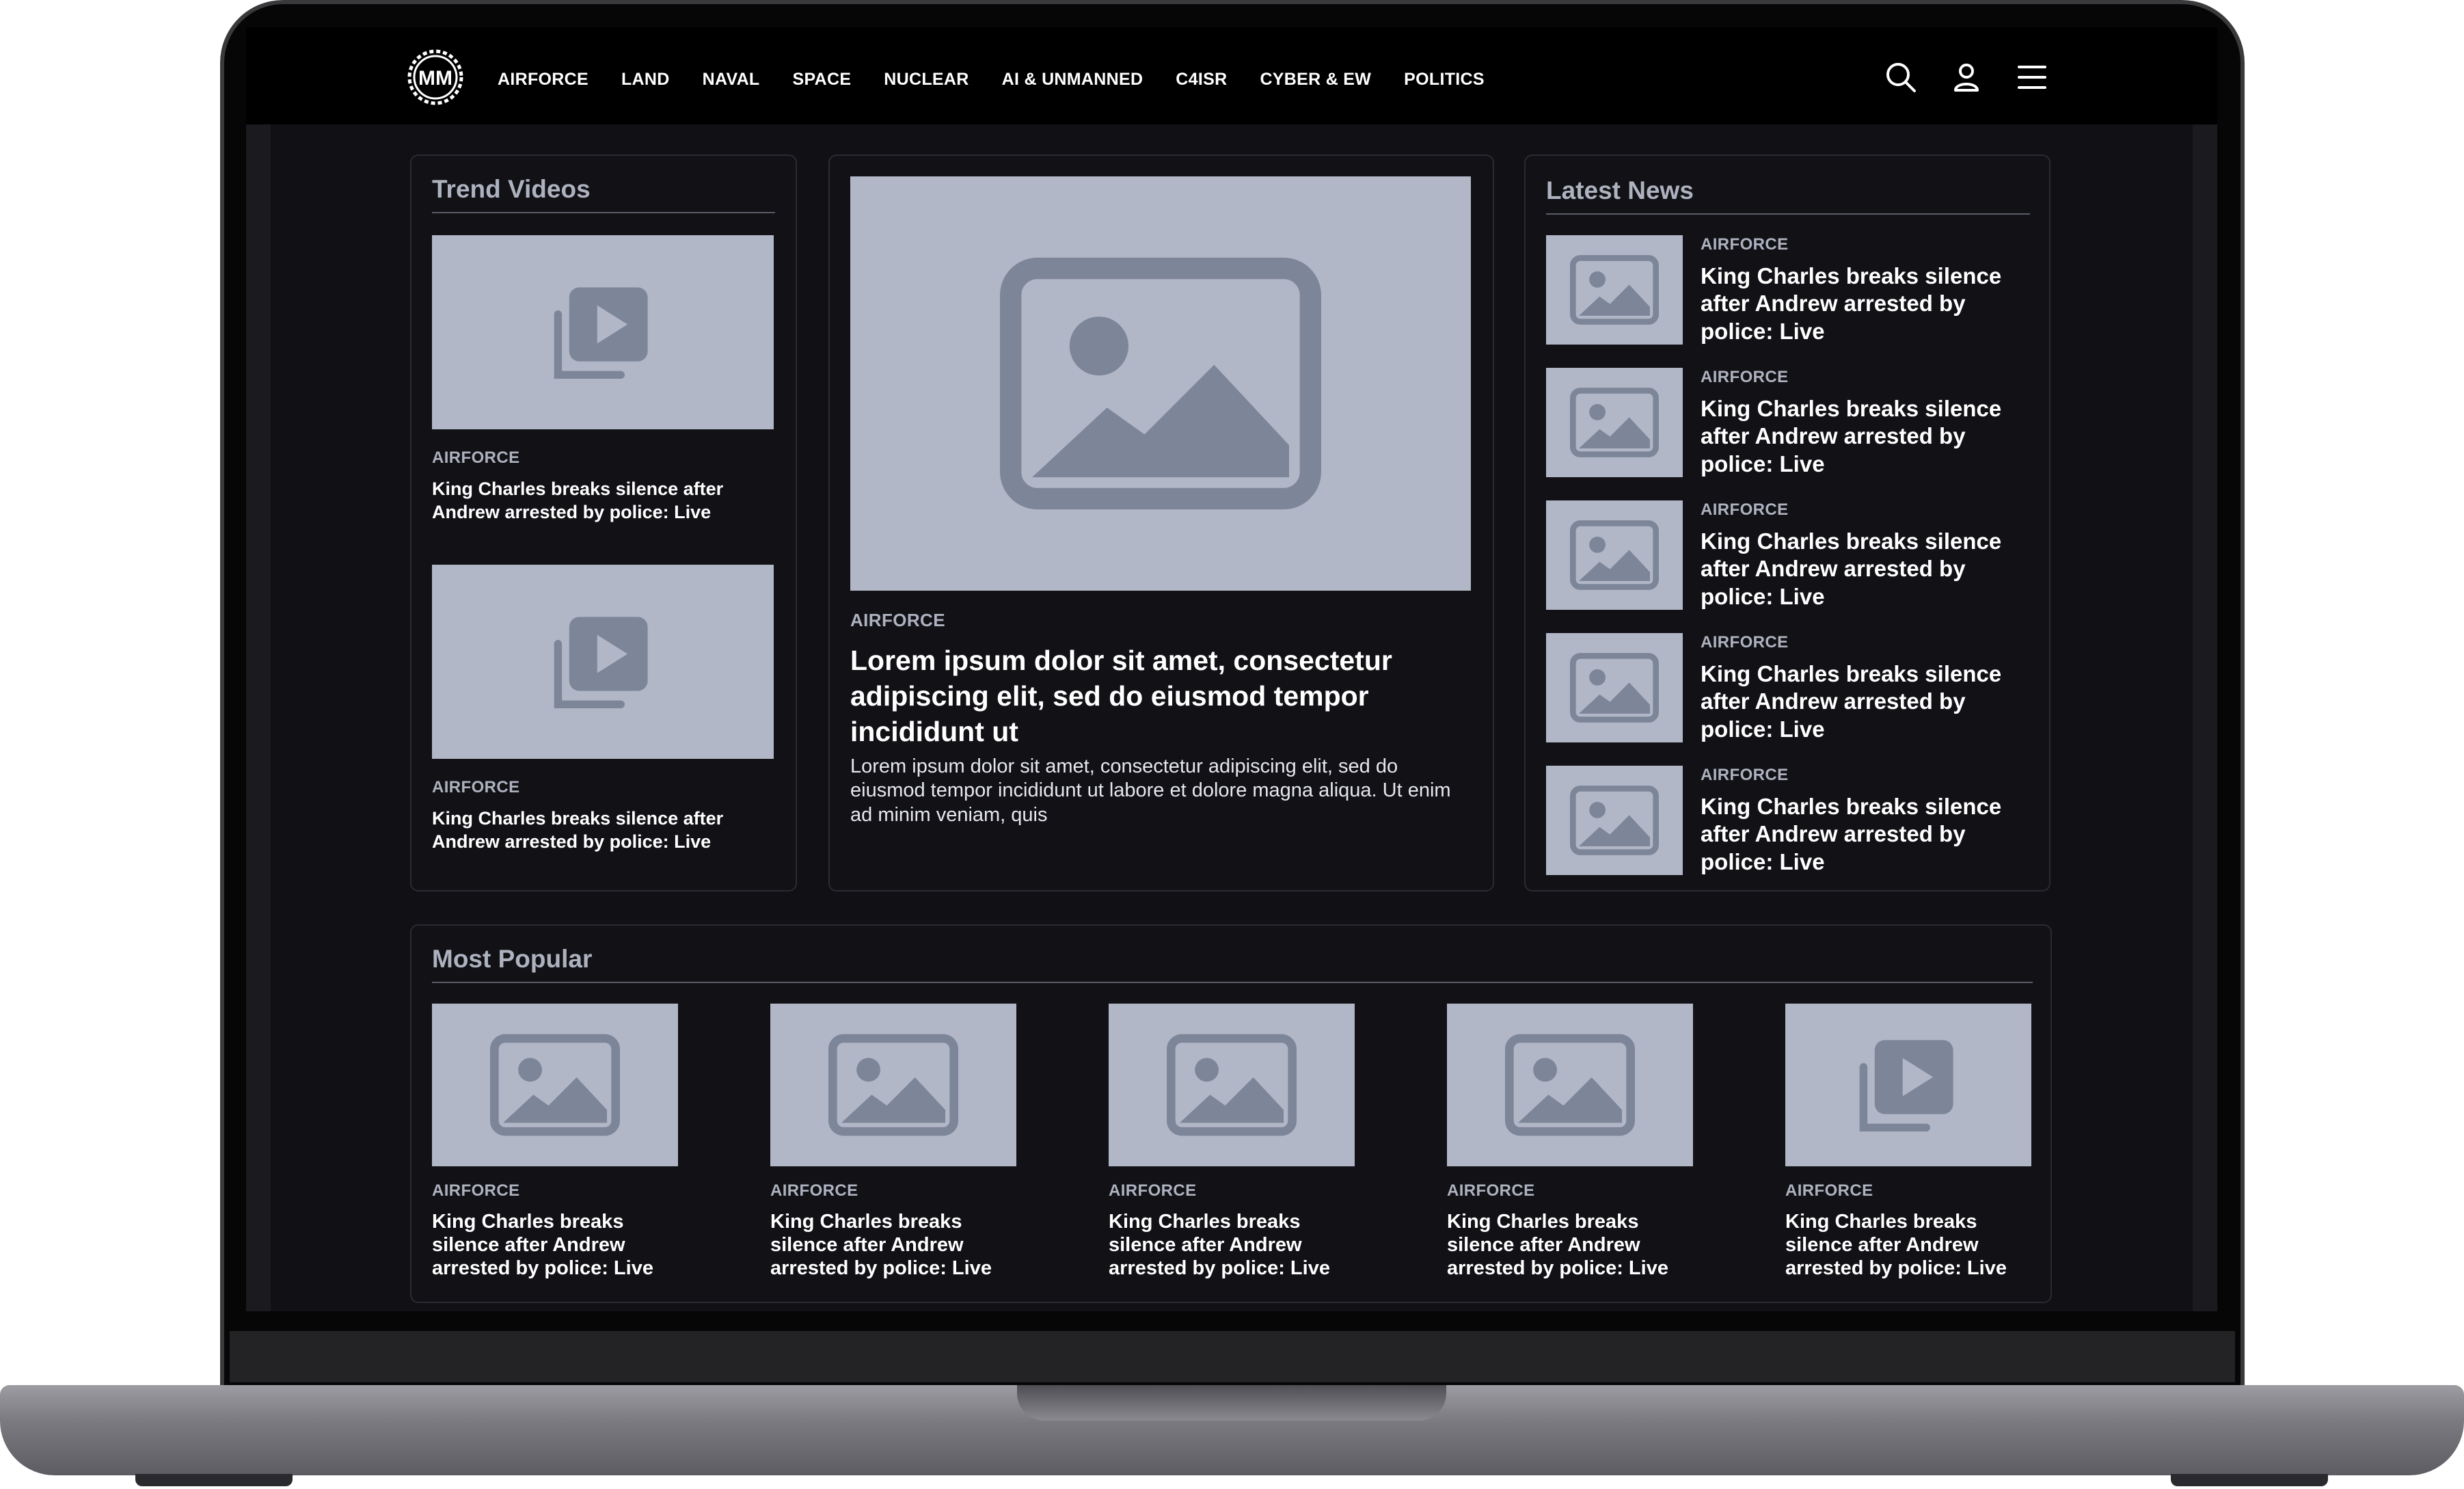  Describe the element at coordinates (897, 620) in the screenshot. I see `featured-category: AIRFORCE` at that location.